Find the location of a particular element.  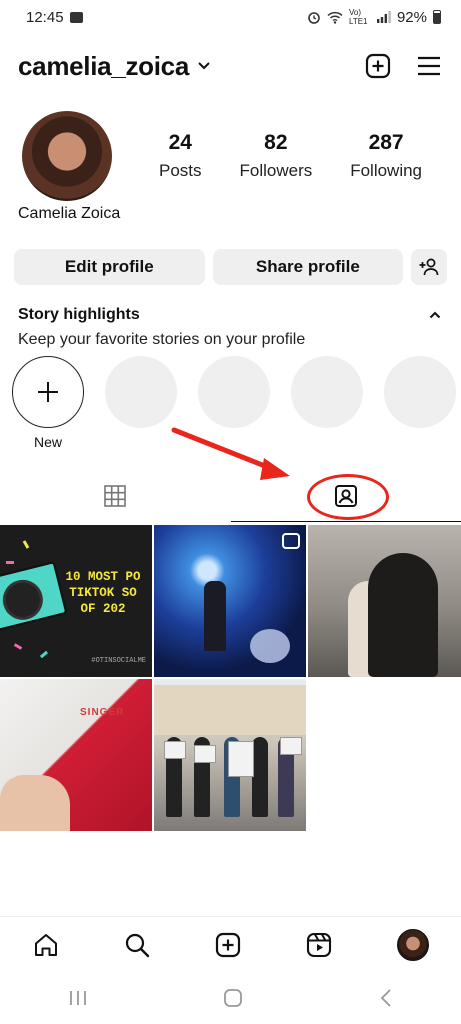

chevron-down-icon is located at coordinates (204, 66).